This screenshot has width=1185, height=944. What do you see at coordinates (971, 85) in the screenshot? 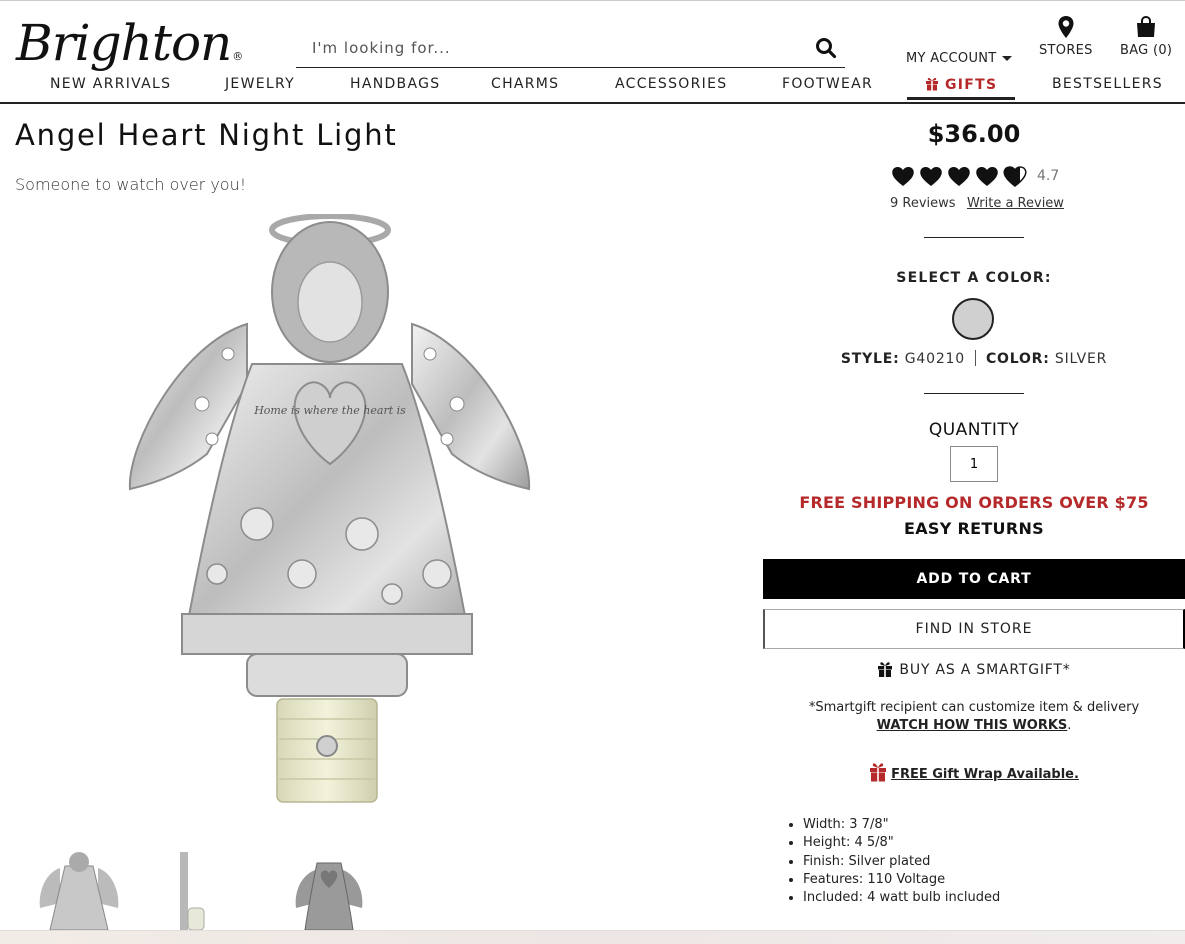
I see `nav-item-gifts-label: GIFTS` at bounding box center [971, 85].